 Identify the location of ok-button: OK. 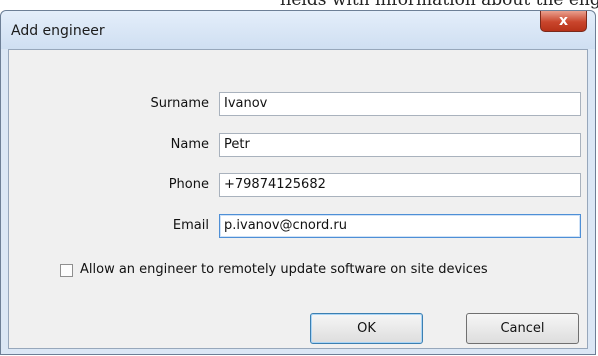
(366, 328).